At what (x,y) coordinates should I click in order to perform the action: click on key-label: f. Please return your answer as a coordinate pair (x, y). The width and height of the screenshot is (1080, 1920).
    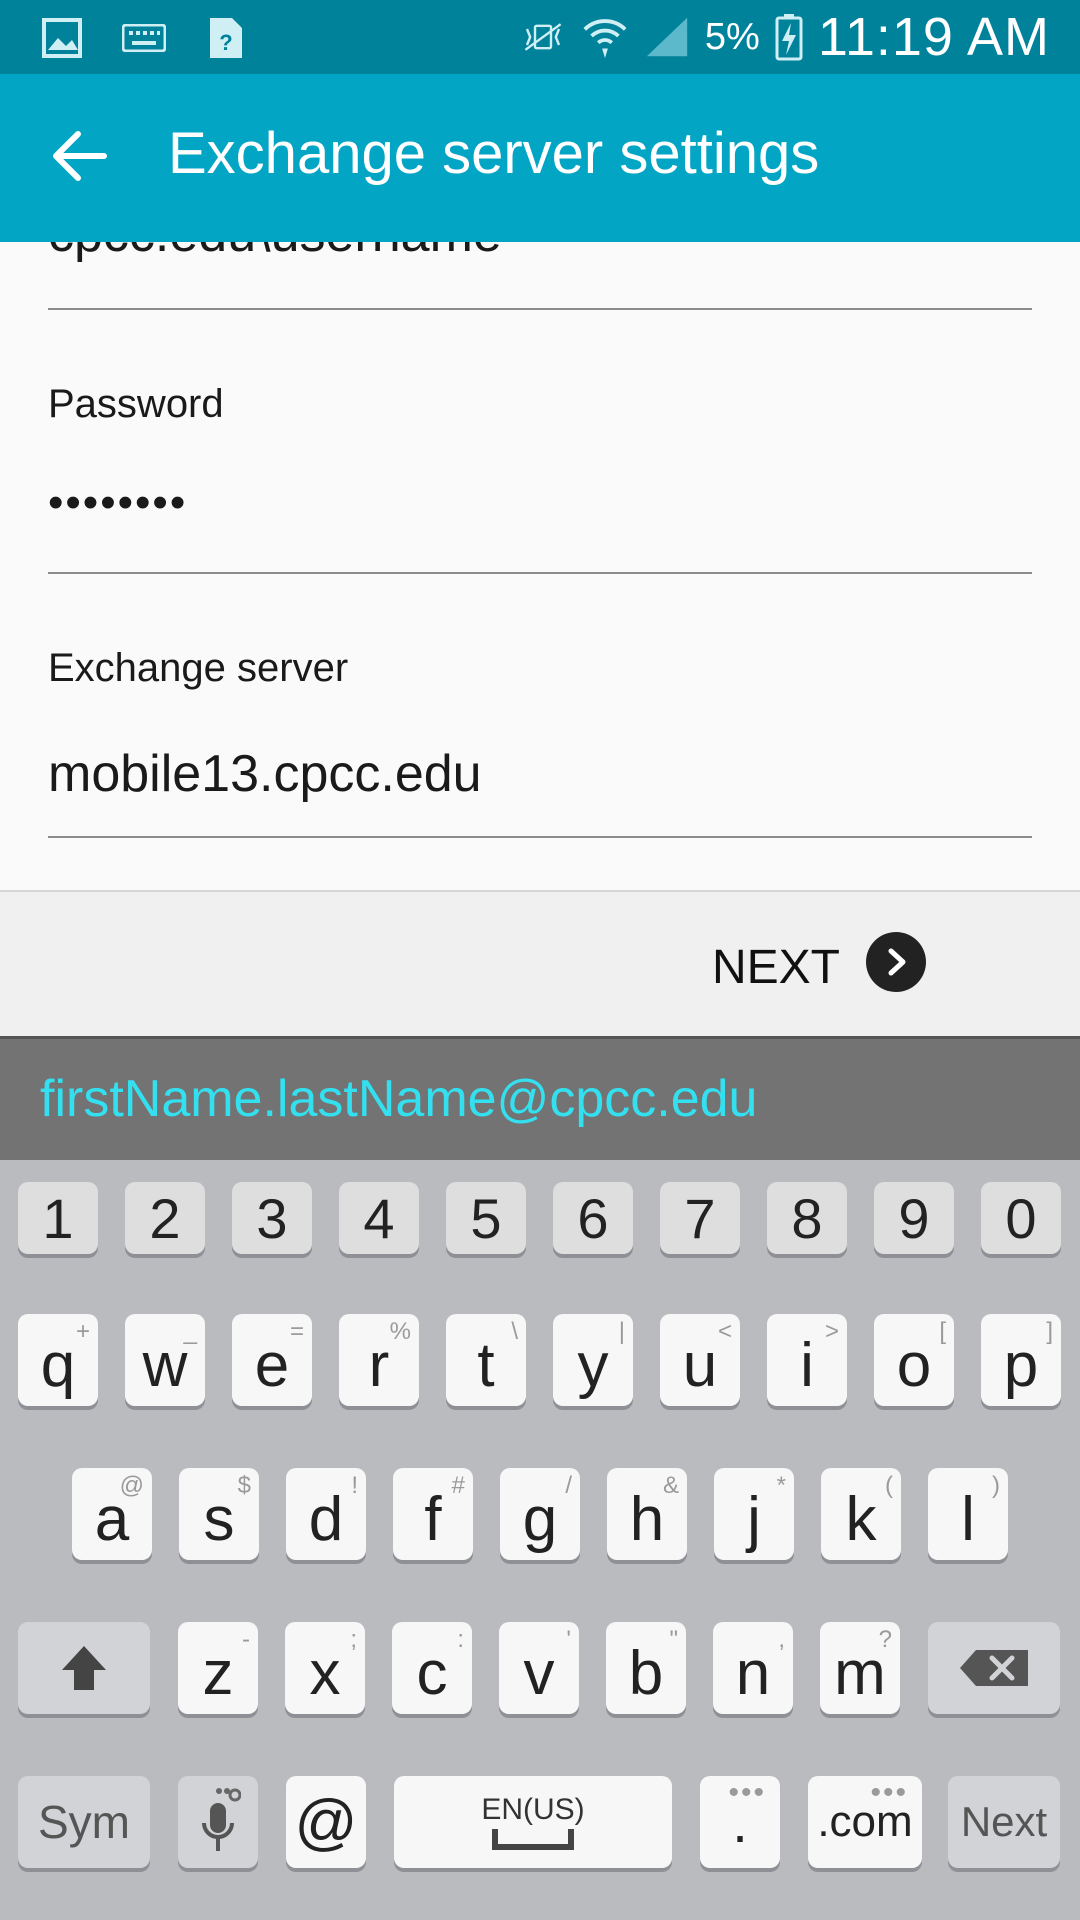
    Looking at the image, I should click on (433, 1519).